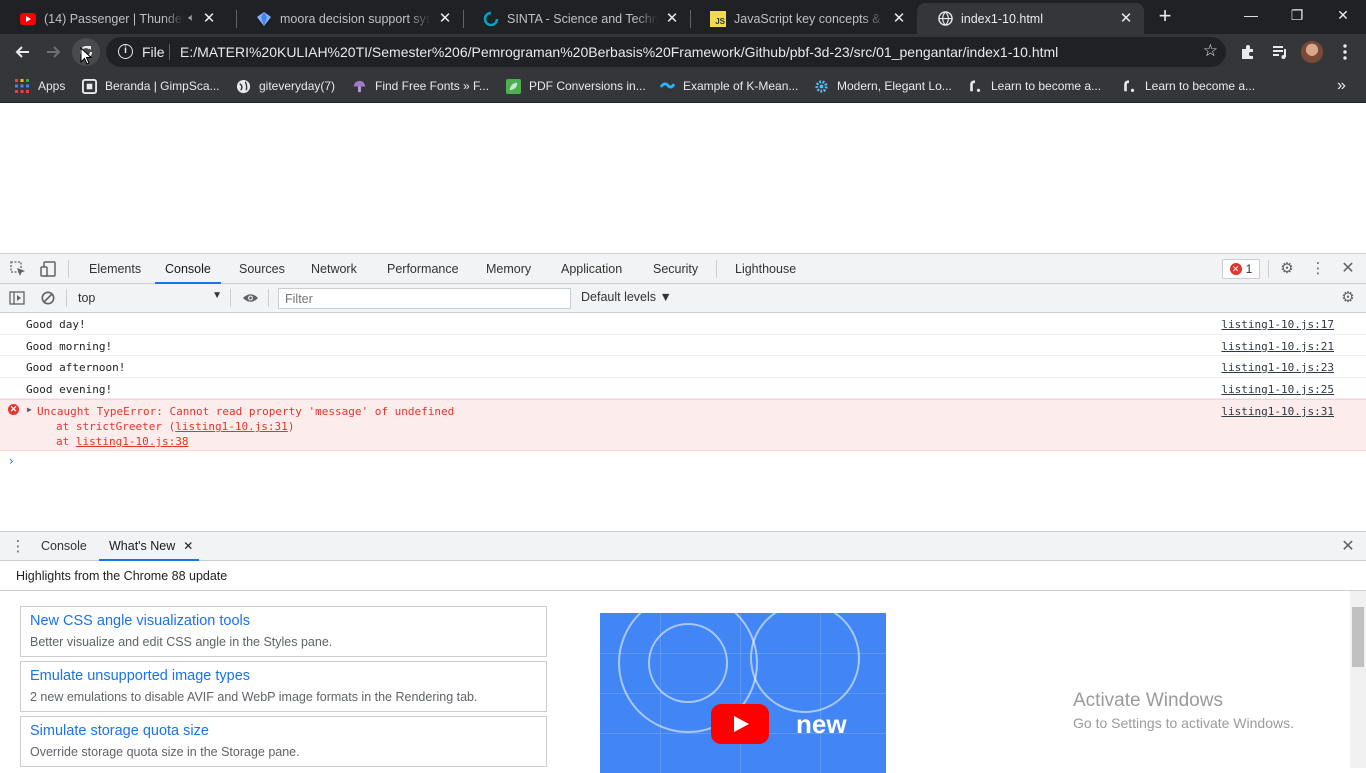 The width and height of the screenshot is (1366, 773). What do you see at coordinates (743, 693) in the screenshot?
I see `whats-new-video-thumbnail: new` at bounding box center [743, 693].